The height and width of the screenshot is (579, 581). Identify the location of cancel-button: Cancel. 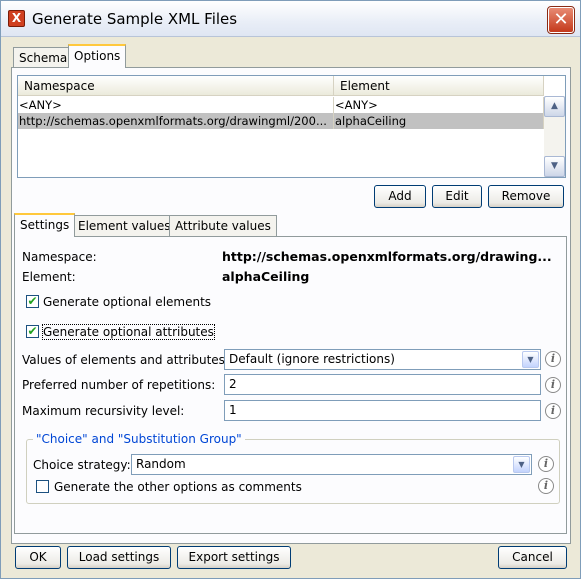
(532, 557).